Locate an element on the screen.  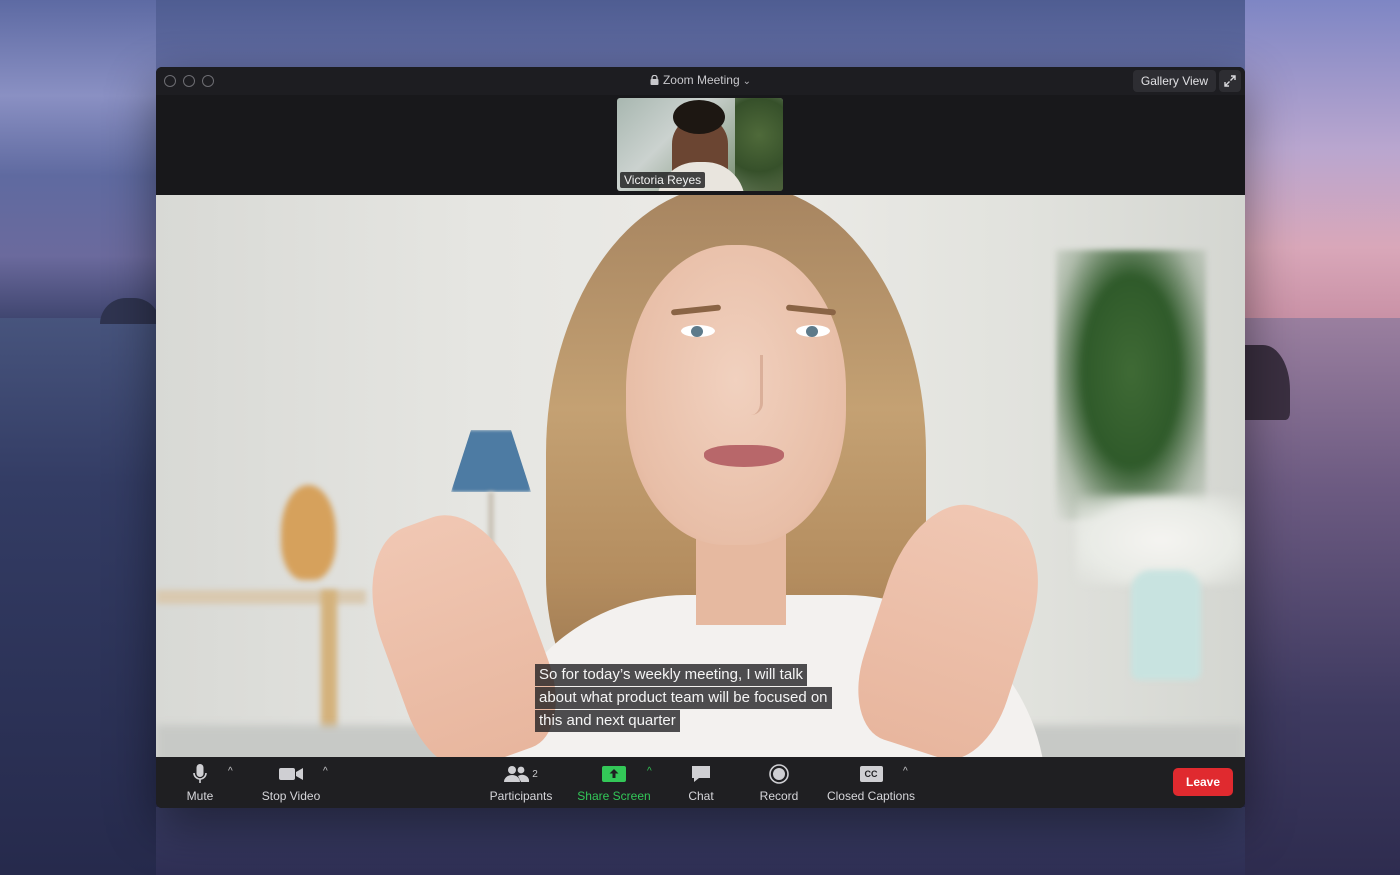
window-title: Zoom Meeting ⌄ is located at coordinates (700, 80).